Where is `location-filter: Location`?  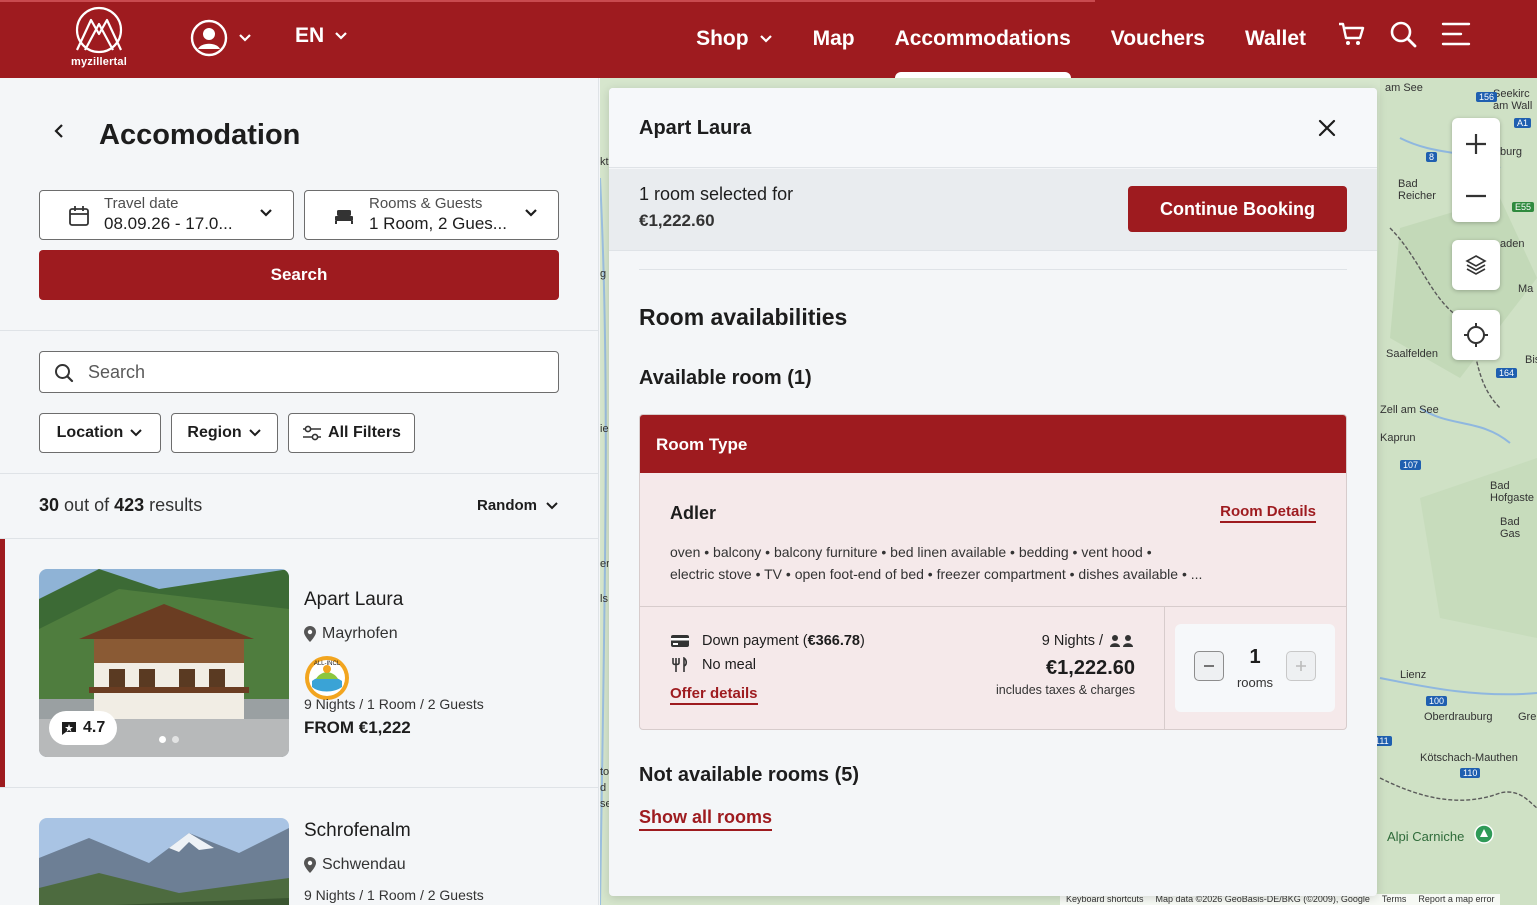
location-filter: Location is located at coordinates (100, 433).